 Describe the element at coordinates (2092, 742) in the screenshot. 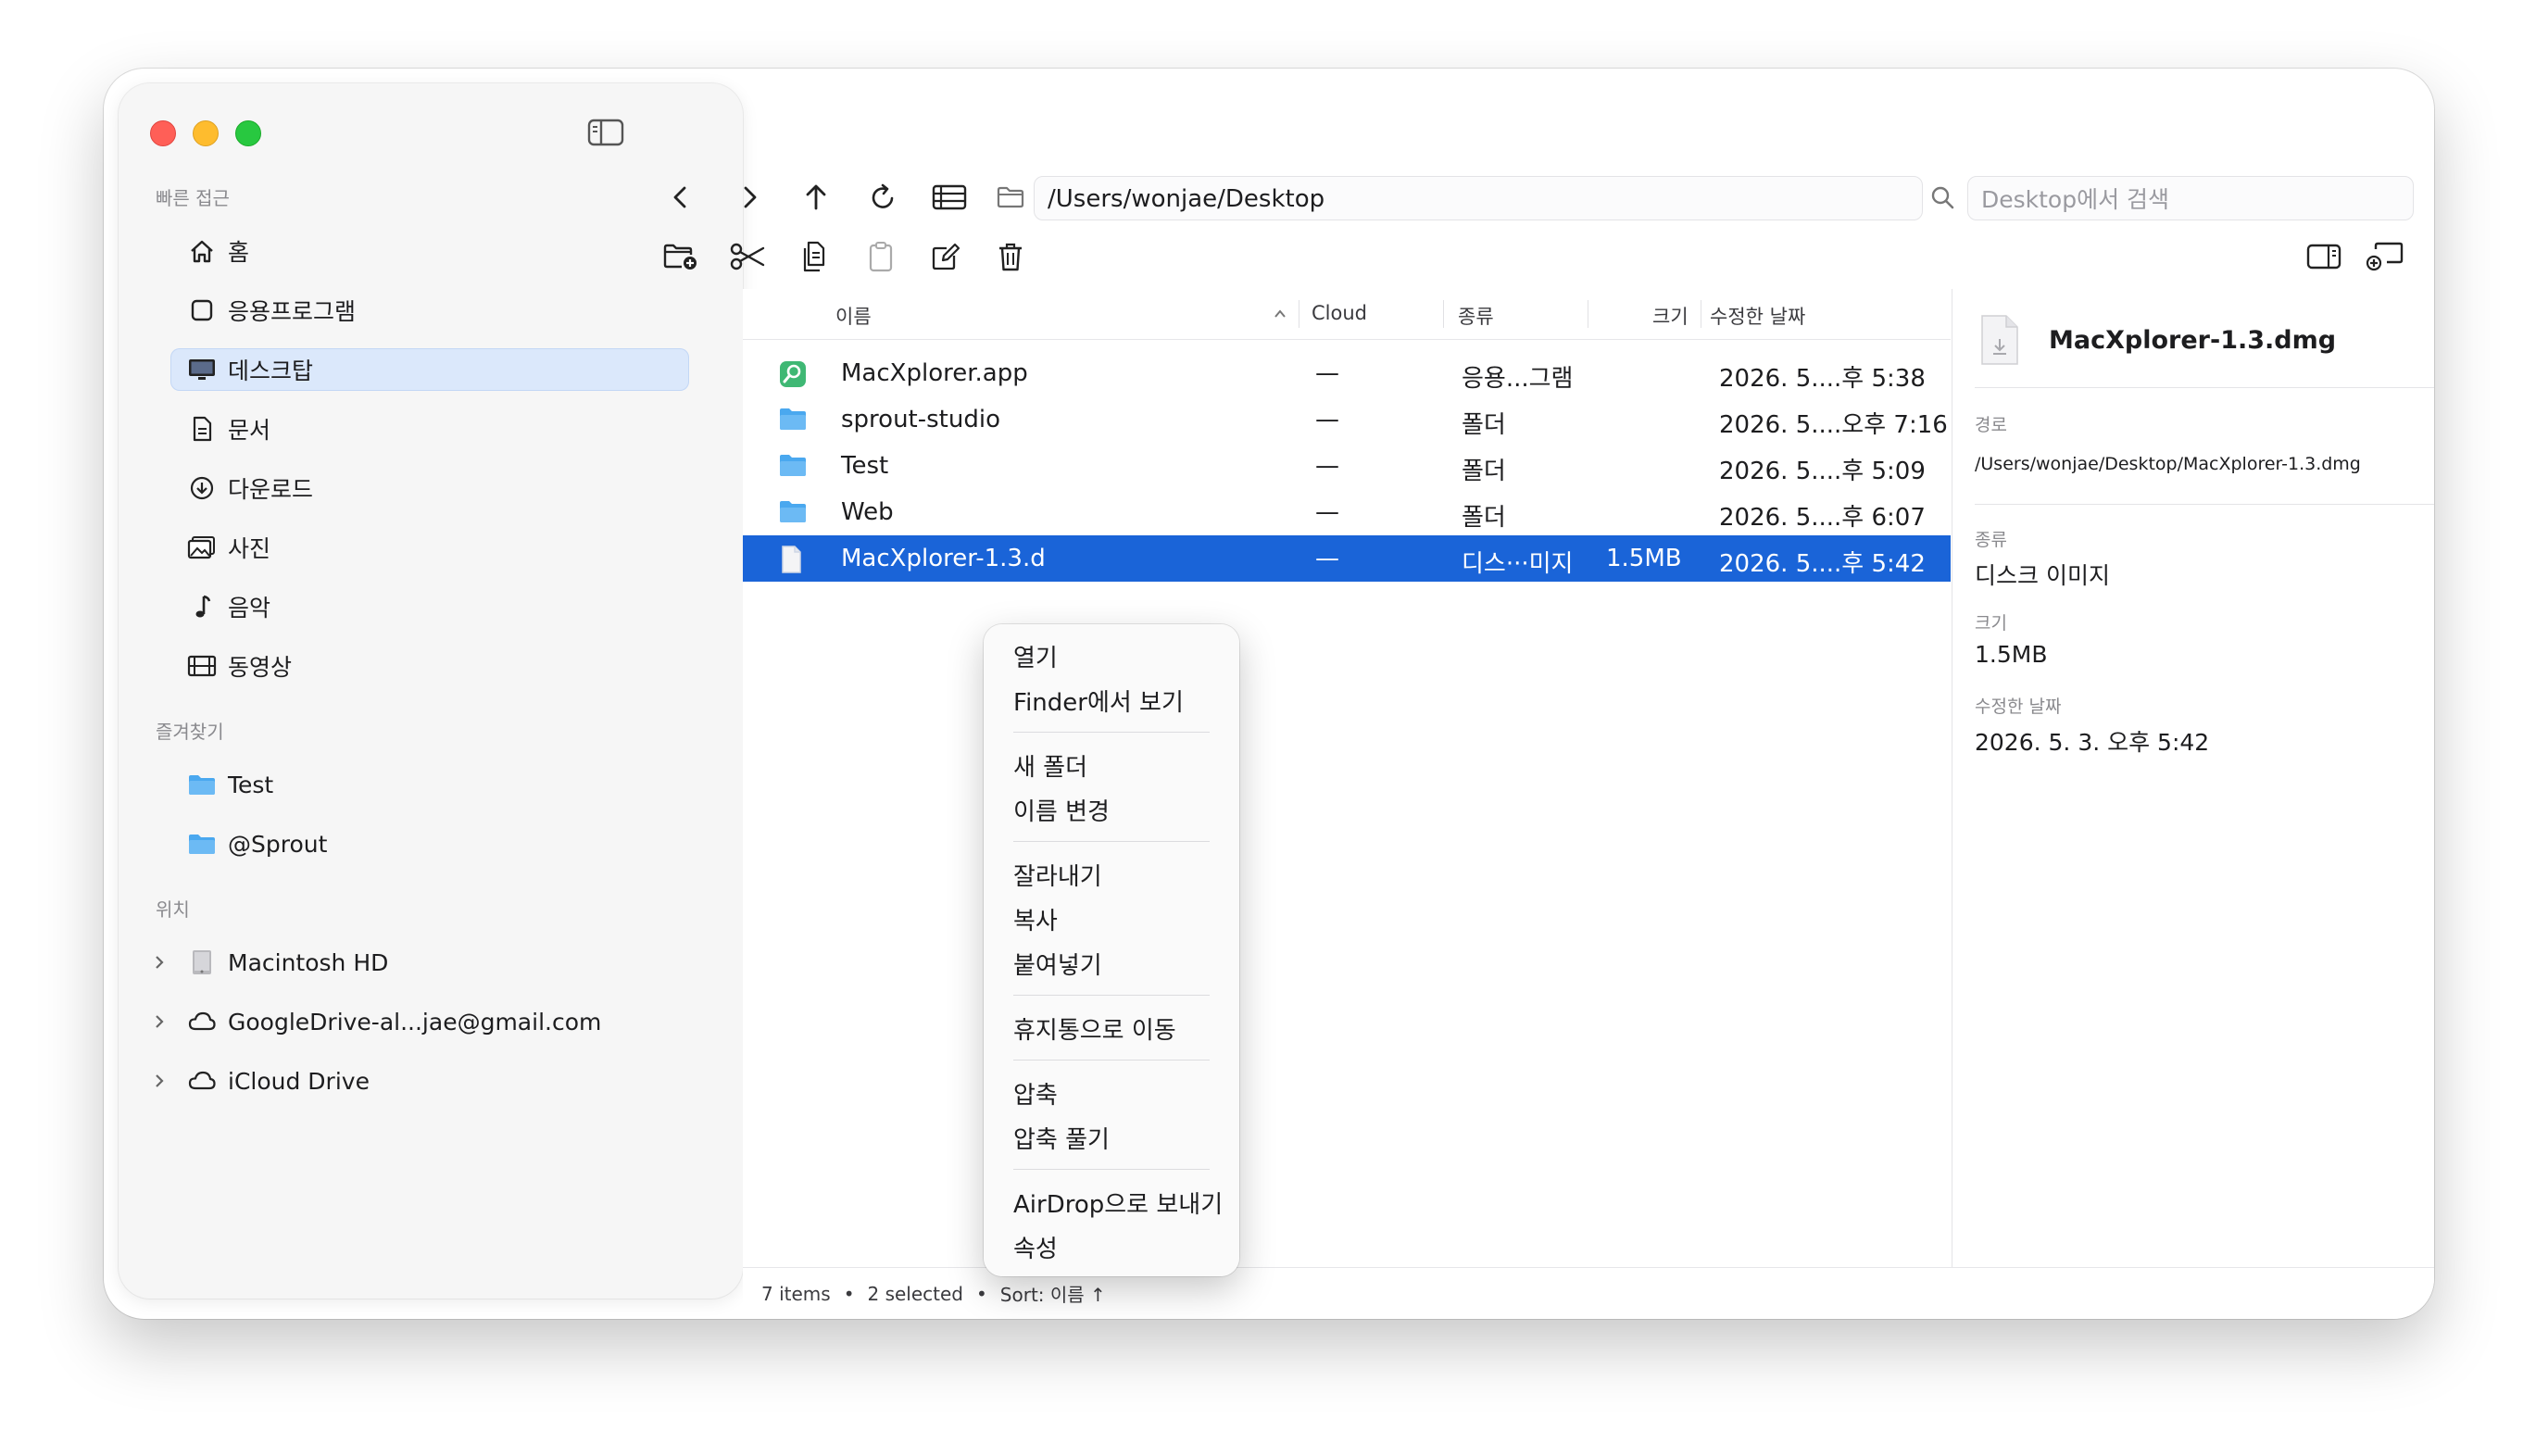

I see `detail-modified-value: 2026. 5. 3. 오후 5:42` at that location.